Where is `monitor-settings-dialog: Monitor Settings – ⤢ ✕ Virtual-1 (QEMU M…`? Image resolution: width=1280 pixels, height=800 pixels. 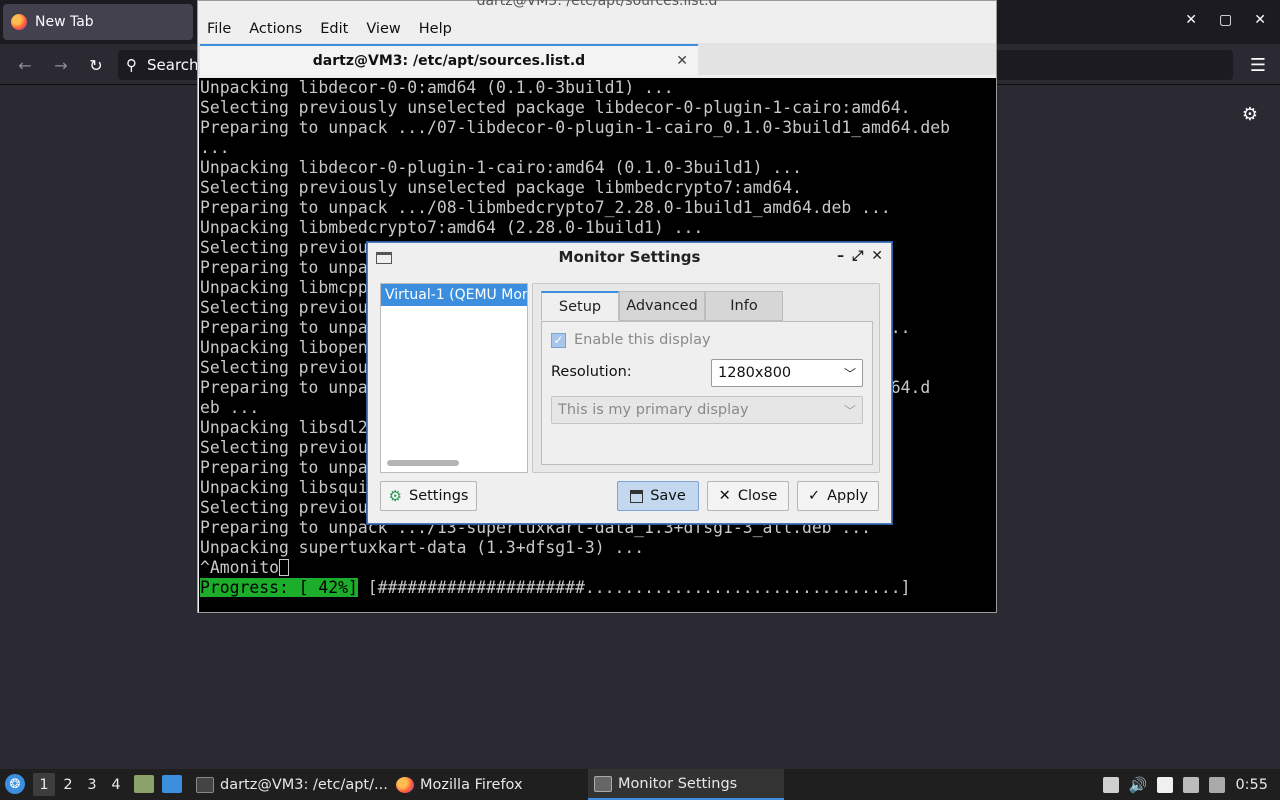 monitor-settings-dialog: Monitor Settings – ⤢ ✕ Virtual-1 (QEMU M… is located at coordinates (629, 383).